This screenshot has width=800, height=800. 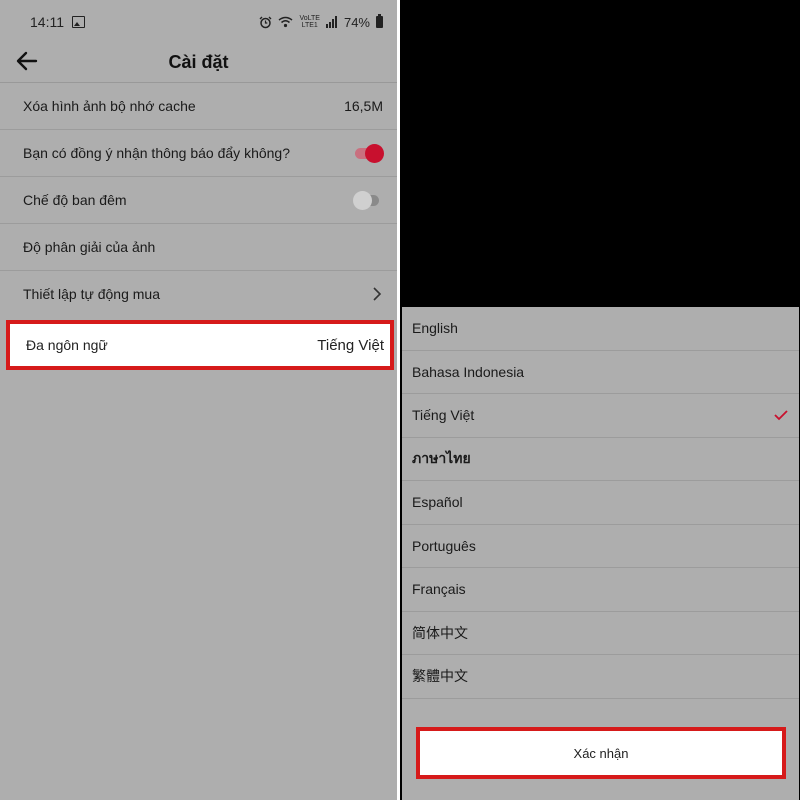 I want to click on language-option: Français, so click(x=600, y=590).